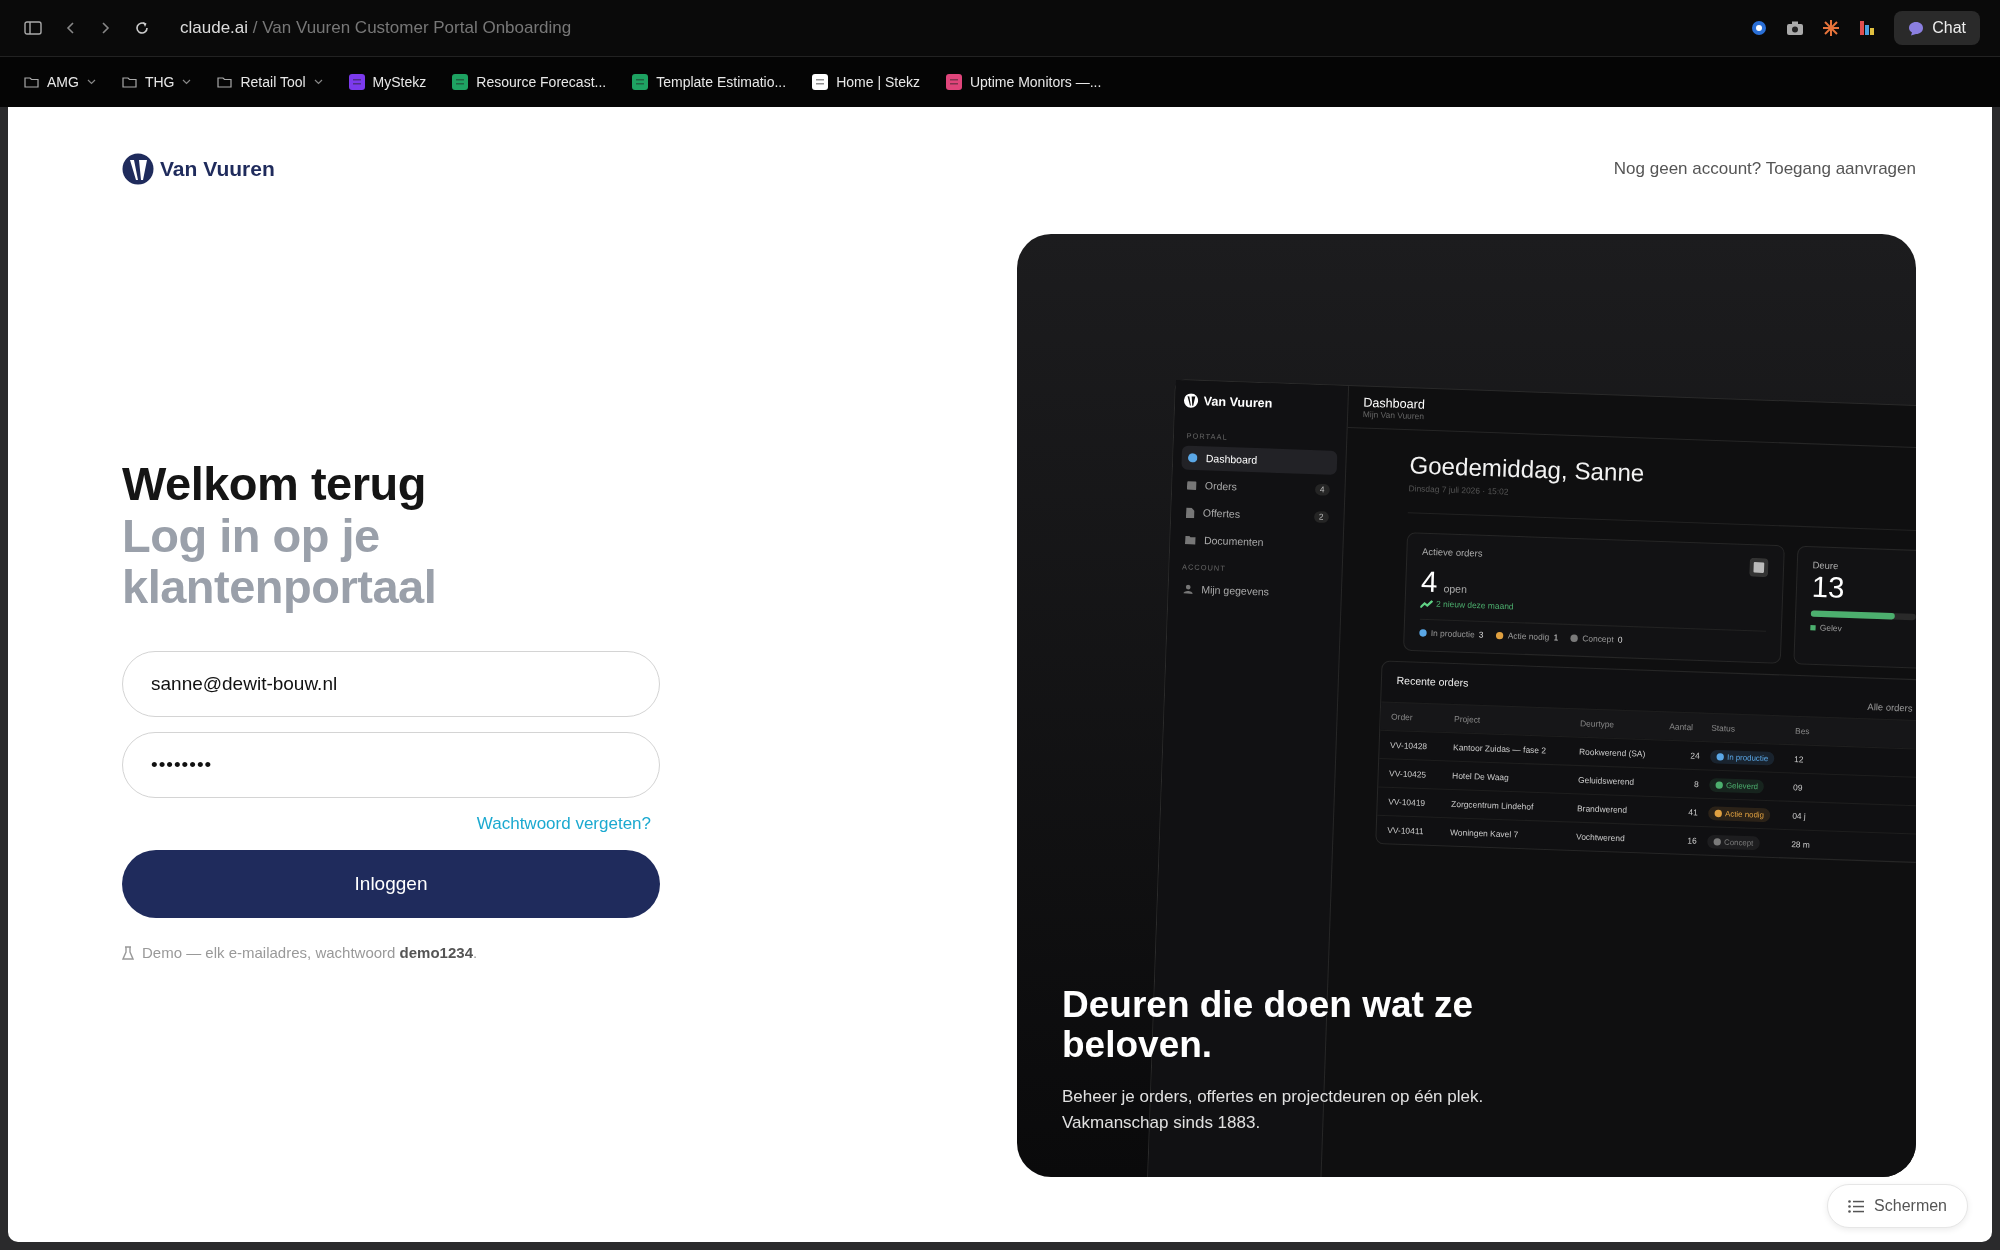 The height and width of the screenshot is (1250, 2000). Describe the element at coordinates (1394, 416) in the screenshot. I see `breadcrumb: Mijn Van Vuuren` at that location.